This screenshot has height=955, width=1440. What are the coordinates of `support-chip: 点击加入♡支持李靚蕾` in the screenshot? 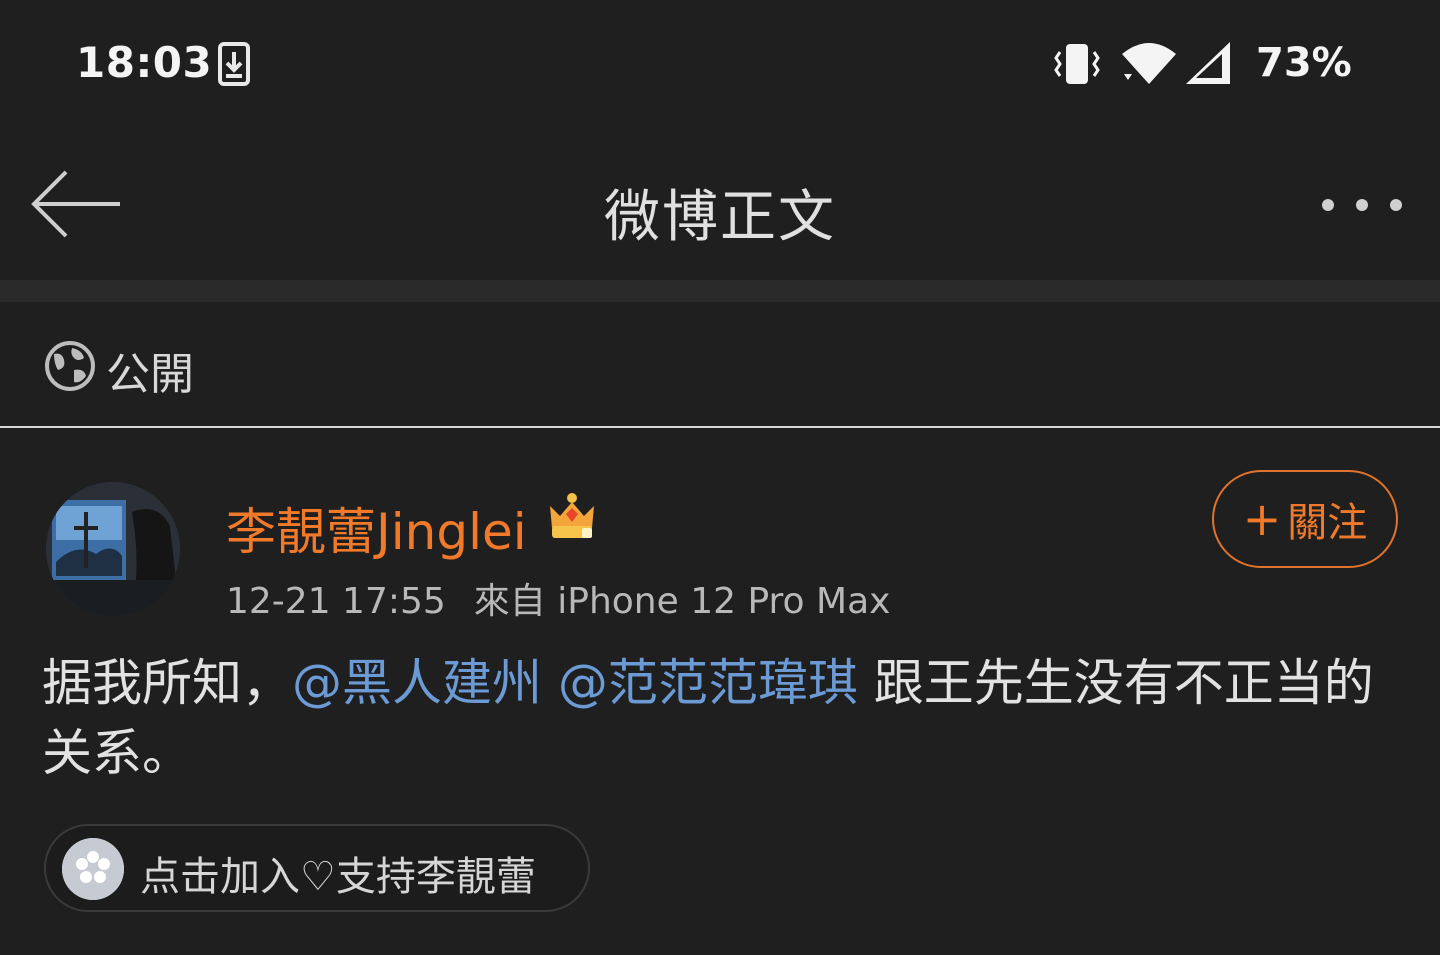 It's located at (317, 868).